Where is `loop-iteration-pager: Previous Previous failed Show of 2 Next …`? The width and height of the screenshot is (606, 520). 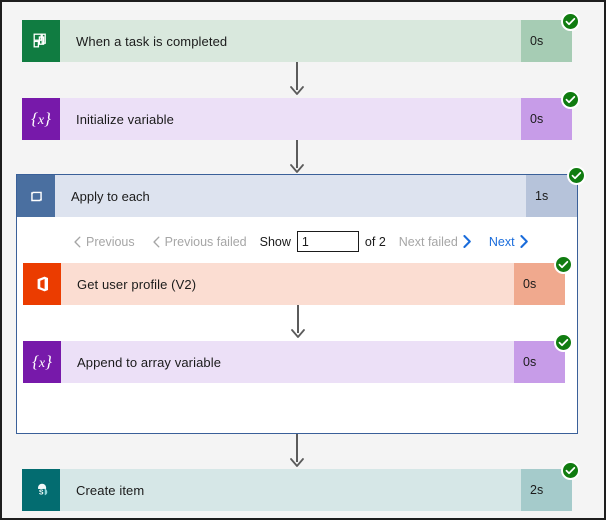 loop-iteration-pager: Previous Previous failed Show of 2 Next … is located at coordinates (301, 241).